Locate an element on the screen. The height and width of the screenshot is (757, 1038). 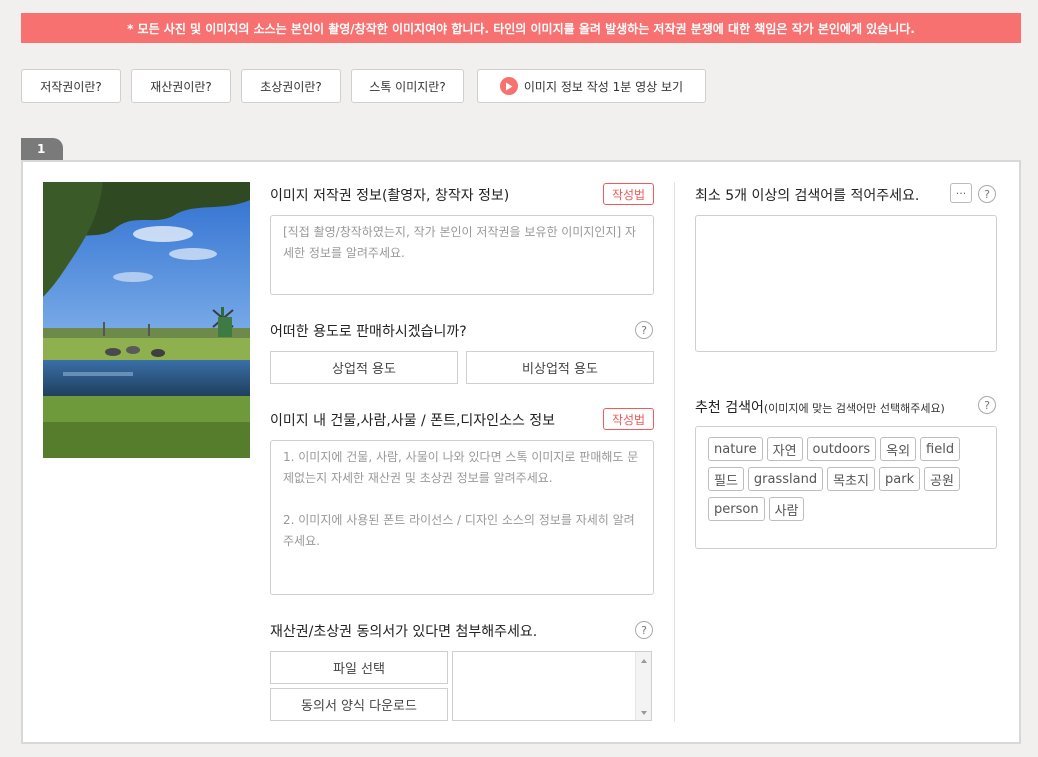
usage-help-icon: ? is located at coordinates (644, 330).